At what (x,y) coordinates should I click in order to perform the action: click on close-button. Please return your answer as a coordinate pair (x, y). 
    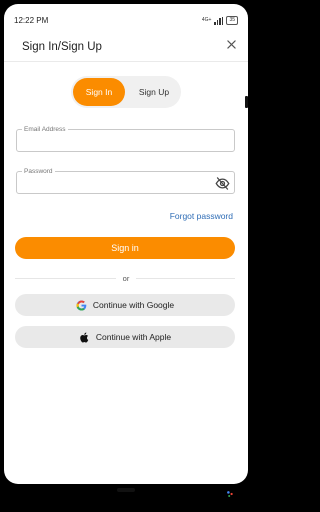
    Looking at the image, I should click on (231, 44).